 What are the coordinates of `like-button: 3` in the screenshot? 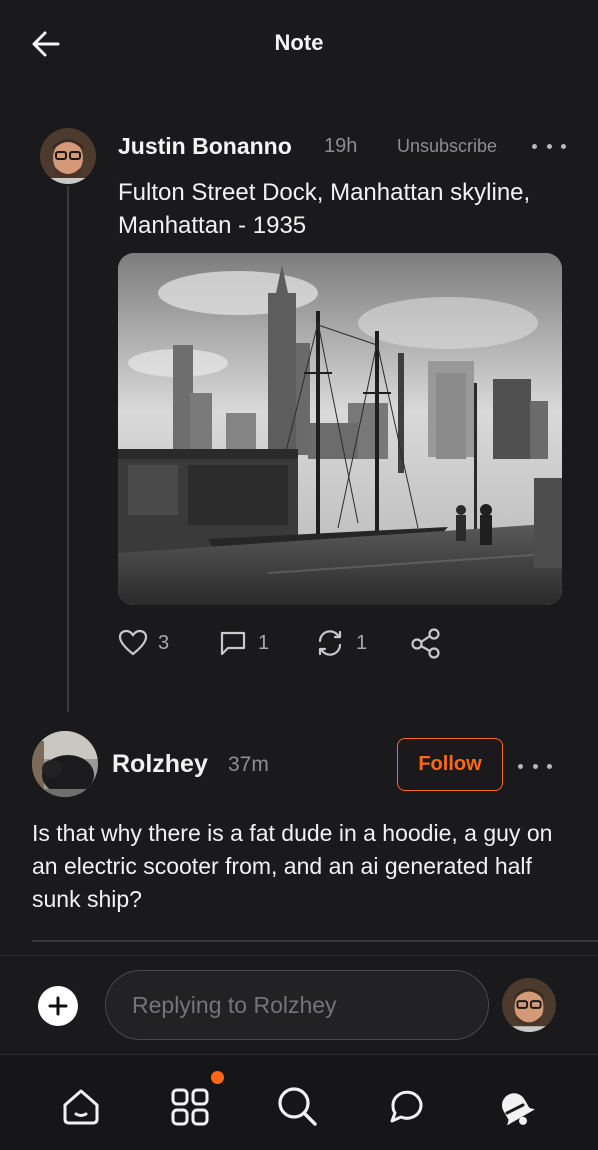 It's located at (143, 643).